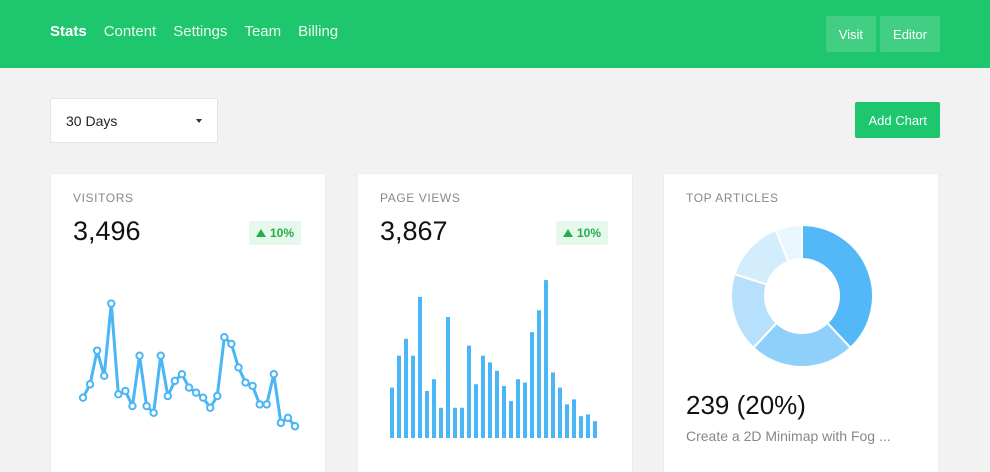 The image size is (990, 472). Describe the element at coordinates (318, 32) in the screenshot. I see `nav-item-billing: Billing` at that location.